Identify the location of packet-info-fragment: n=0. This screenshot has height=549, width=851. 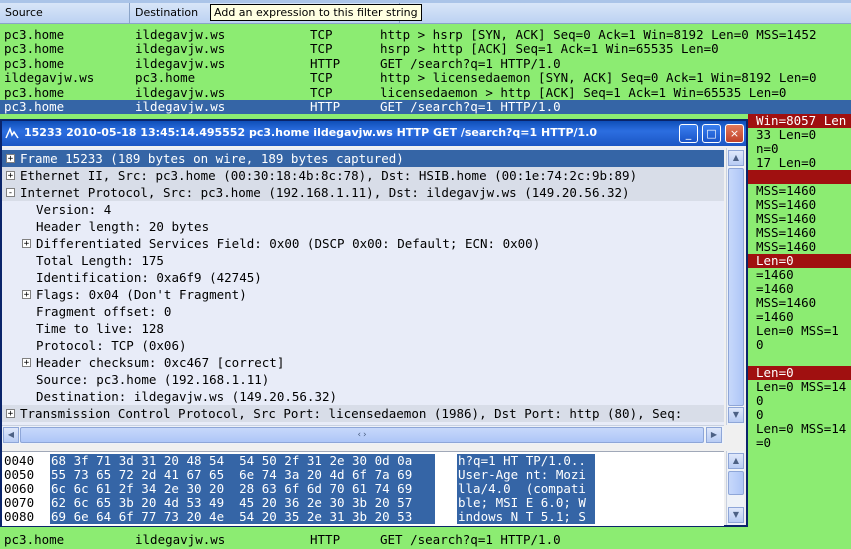
(767, 149).